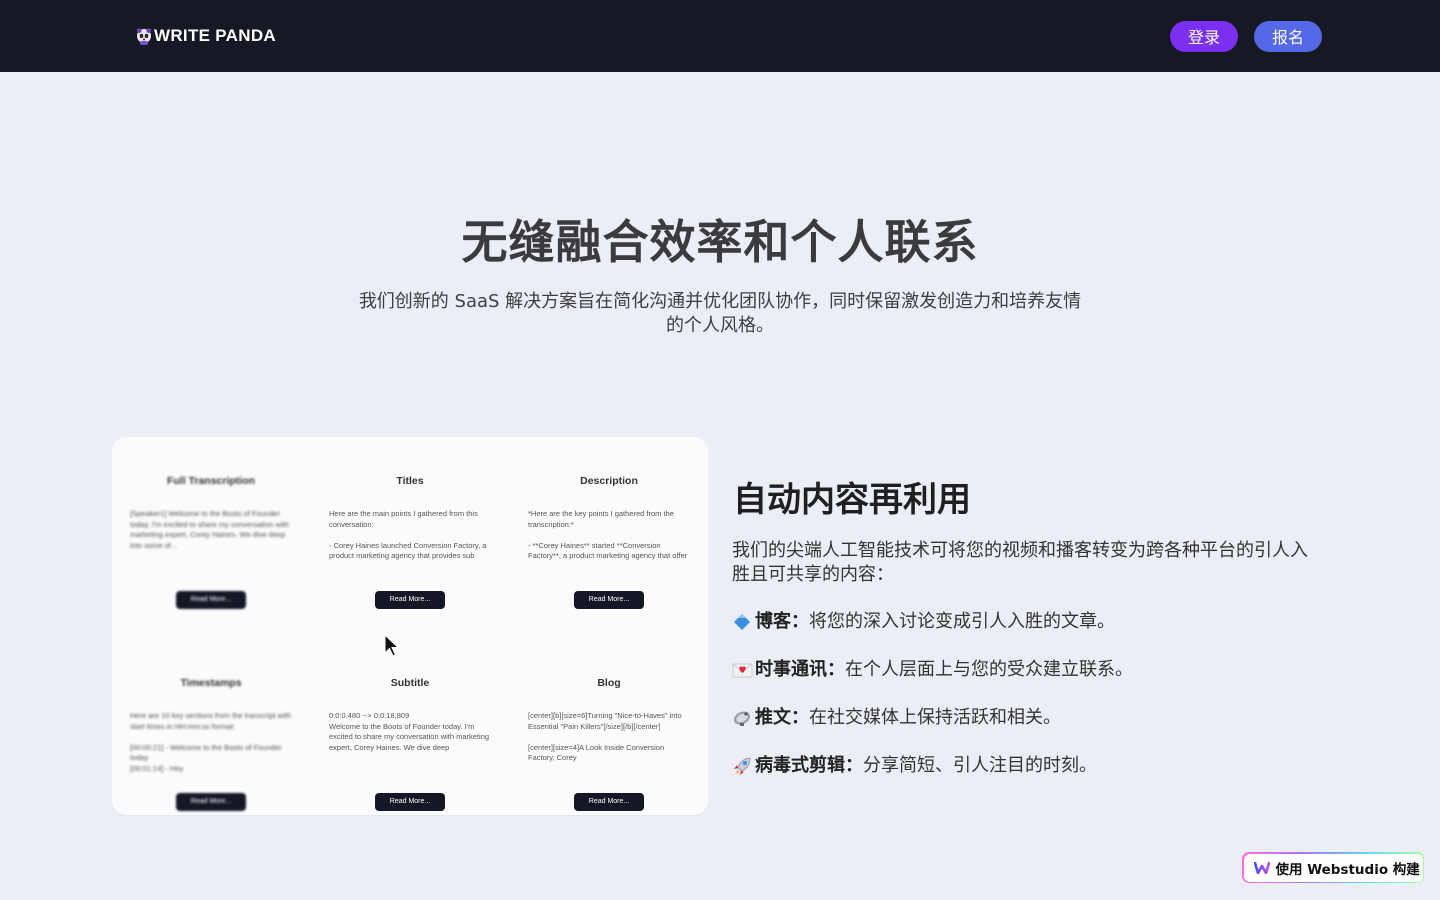 The height and width of the screenshot is (900, 1440). Describe the element at coordinates (1261, 867) in the screenshot. I see `webstudio-logo-icon` at that location.